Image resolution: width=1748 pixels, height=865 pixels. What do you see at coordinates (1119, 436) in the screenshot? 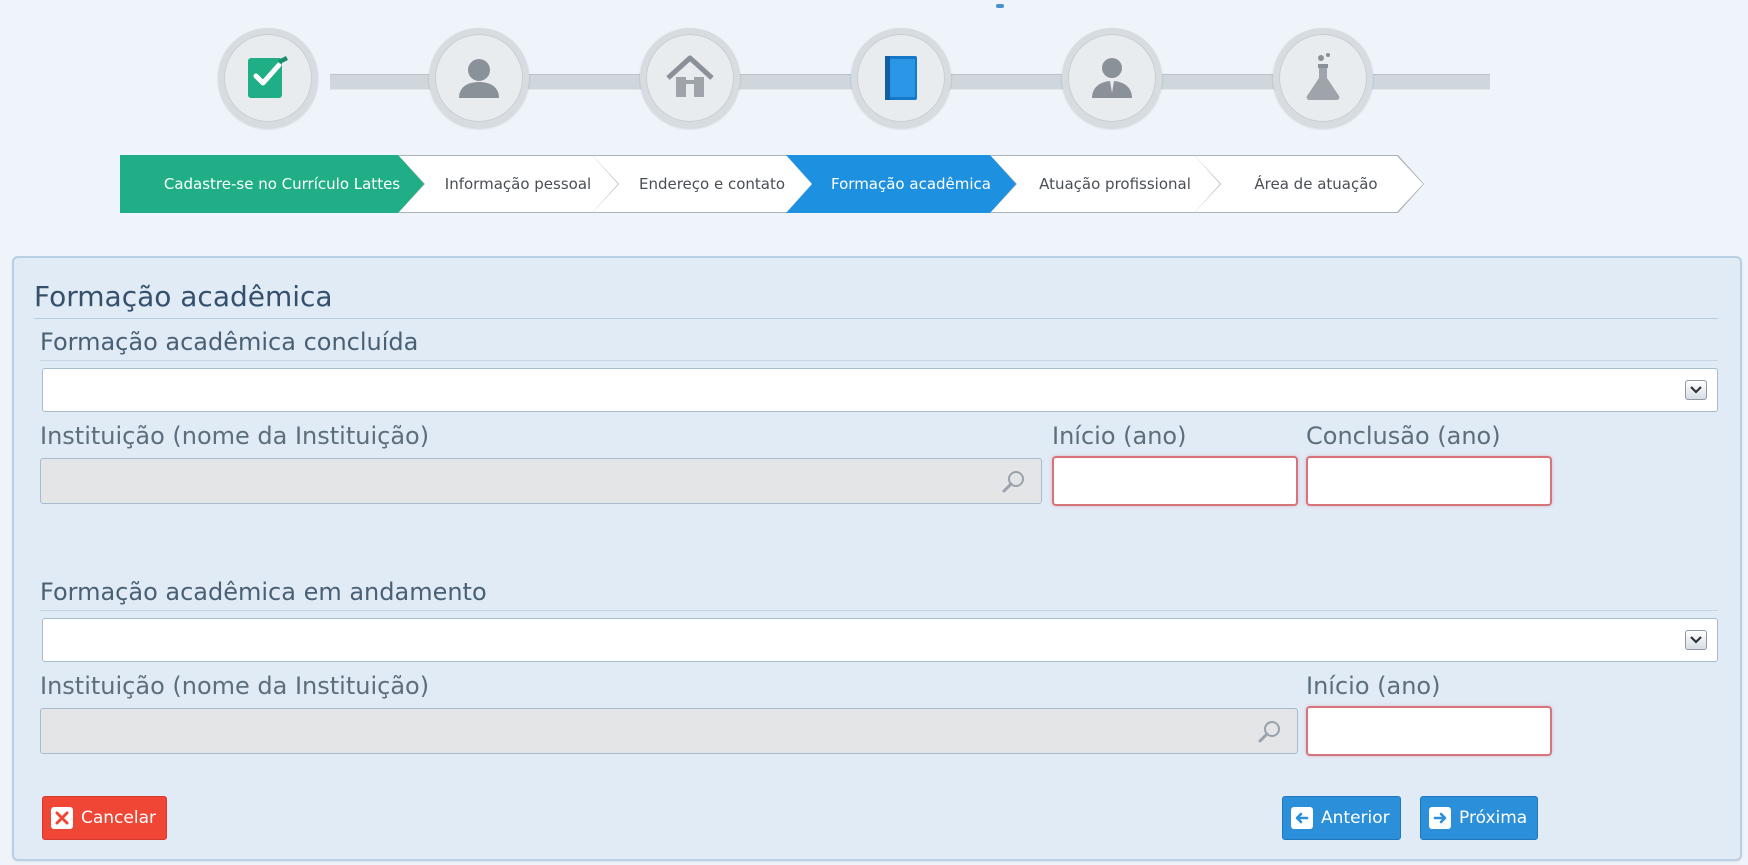
I see `completed-start-label: Início (ano)` at bounding box center [1119, 436].